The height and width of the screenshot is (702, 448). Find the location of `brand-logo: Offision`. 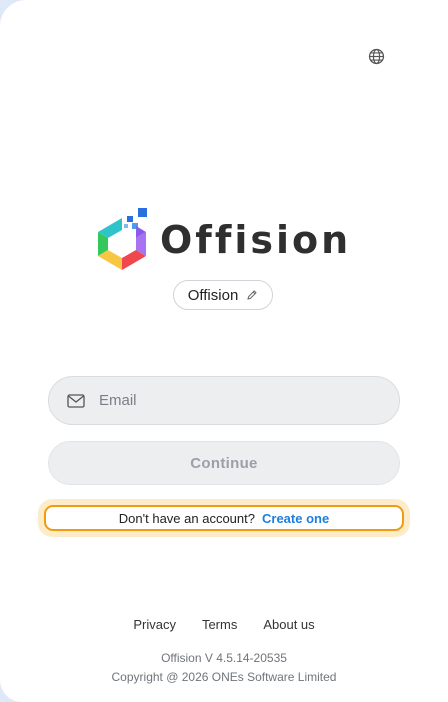

brand-logo: Offision is located at coordinates (224, 240).